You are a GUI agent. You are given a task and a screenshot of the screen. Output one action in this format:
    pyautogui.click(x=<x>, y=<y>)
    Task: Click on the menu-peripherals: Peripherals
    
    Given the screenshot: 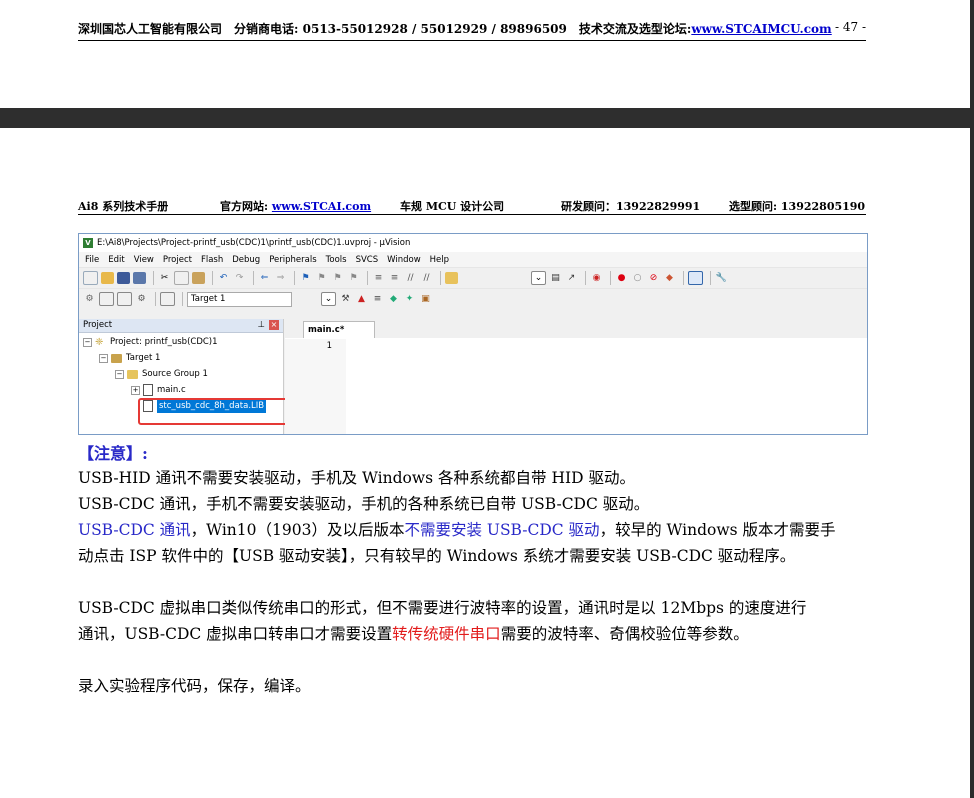 What is the action you would take?
    pyautogui.click(x=292, y=260)
    